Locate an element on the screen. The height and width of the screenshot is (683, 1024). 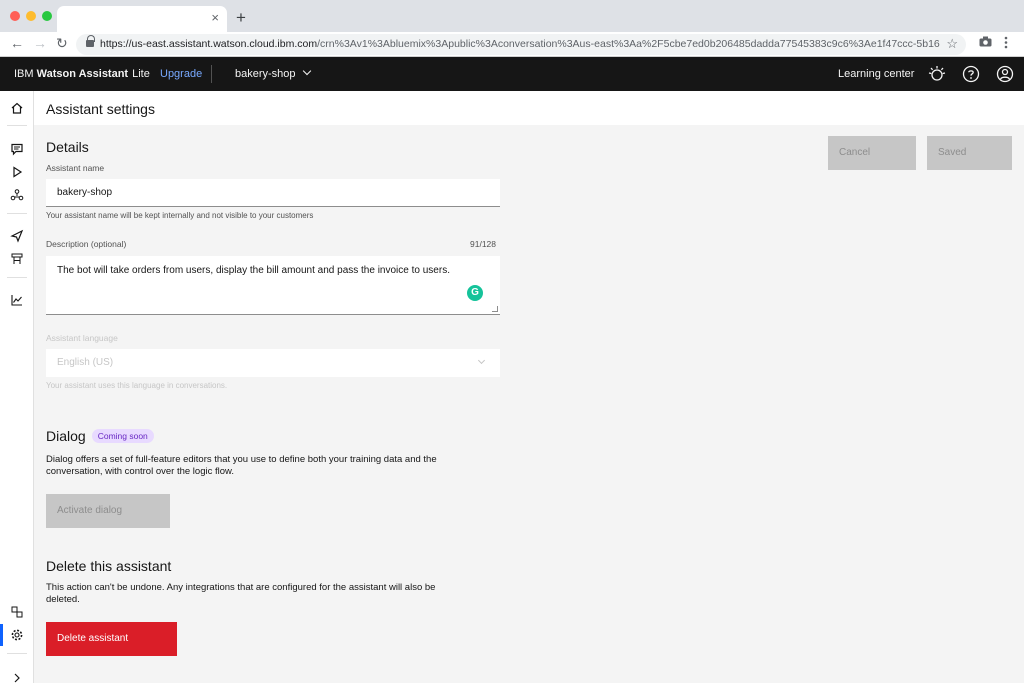
resize-handle-icon is located at coordinates (495, 309).